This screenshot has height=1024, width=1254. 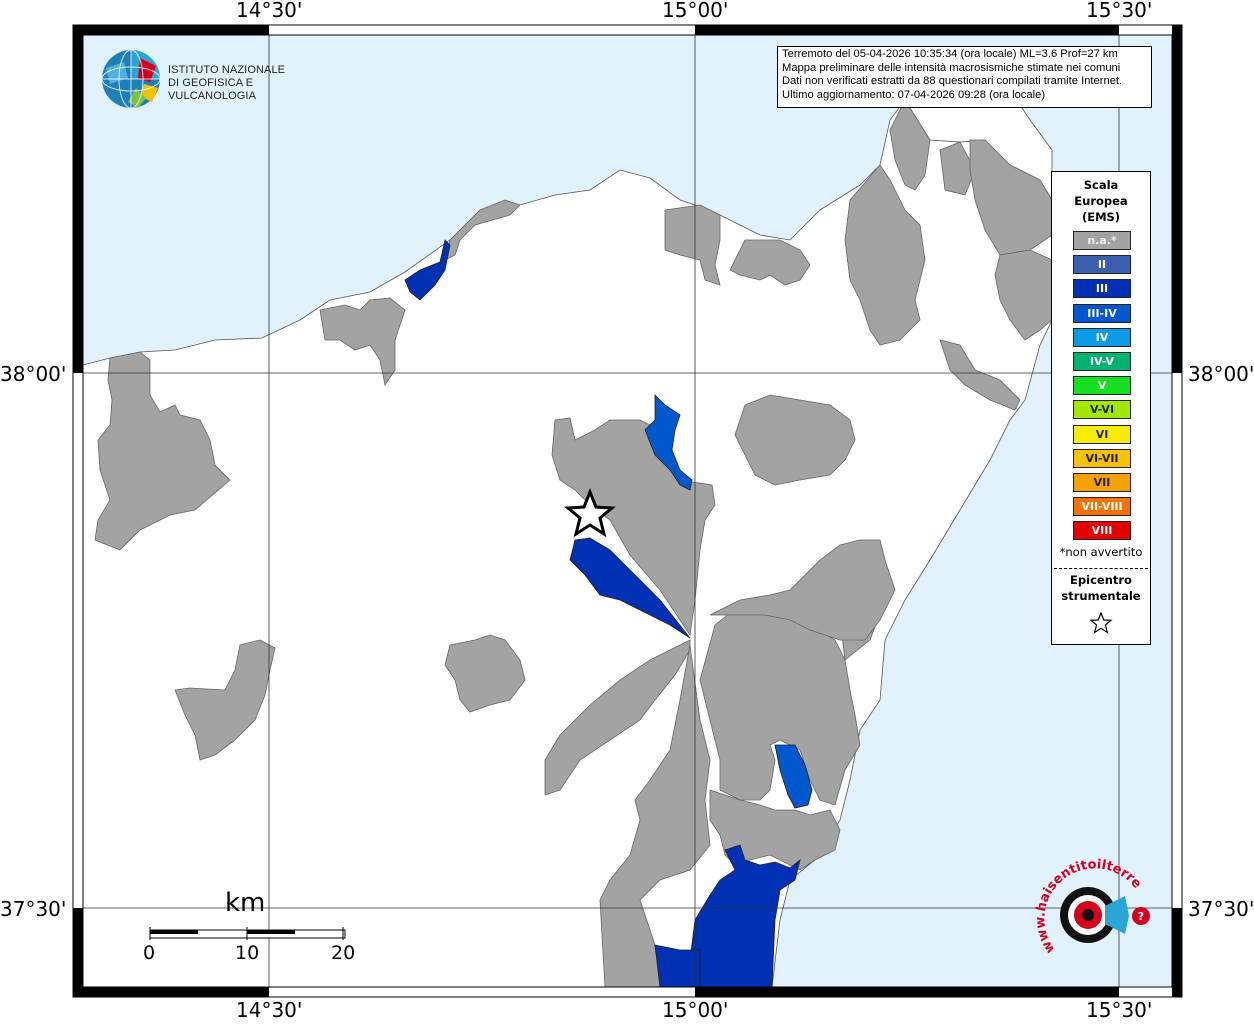 I want to click on legend-title: Scala Europea (EMS), so click(x=1101, y=201).